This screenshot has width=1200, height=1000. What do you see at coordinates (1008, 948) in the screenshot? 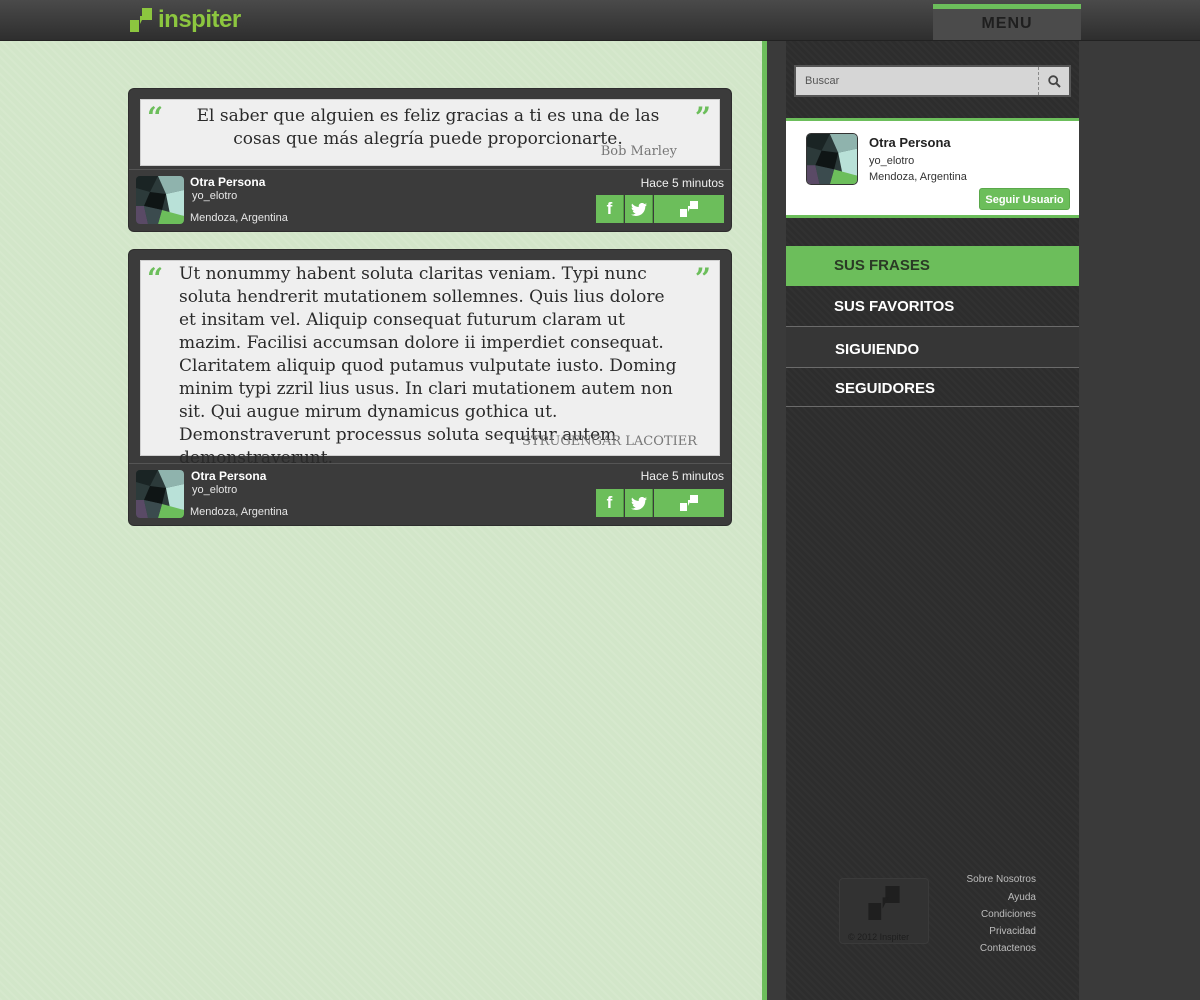
I see `footer-link-contactenos: Contactenos` at bounding box center [1008, 948].